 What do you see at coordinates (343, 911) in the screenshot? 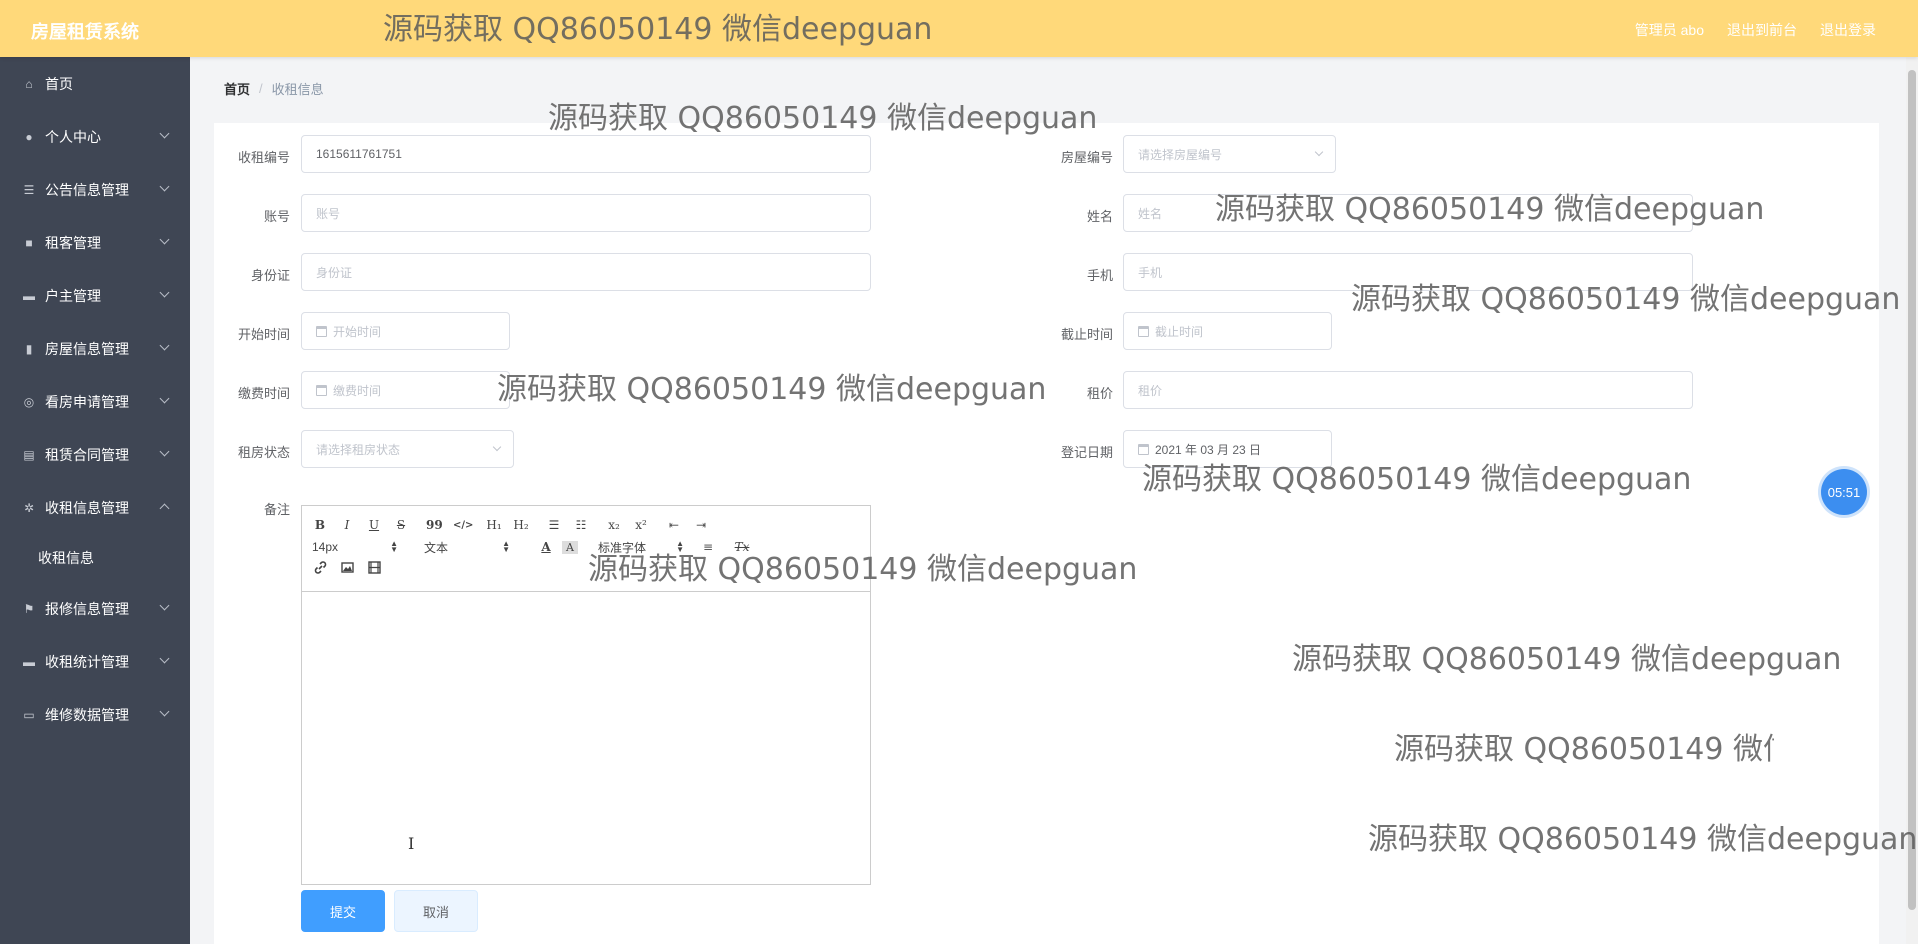
I see `submit-button: 提交` at bounding box center [343, 911].